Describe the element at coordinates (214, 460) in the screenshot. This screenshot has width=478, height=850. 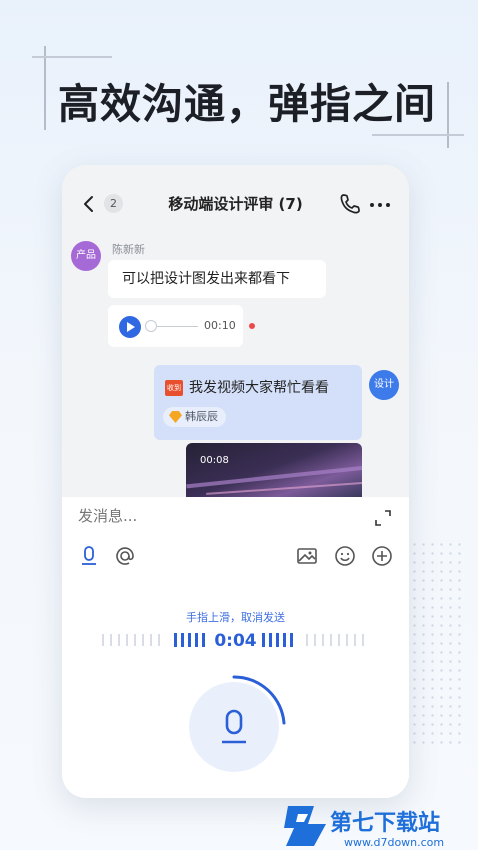
I see `video-duration: 00:08` at that location.